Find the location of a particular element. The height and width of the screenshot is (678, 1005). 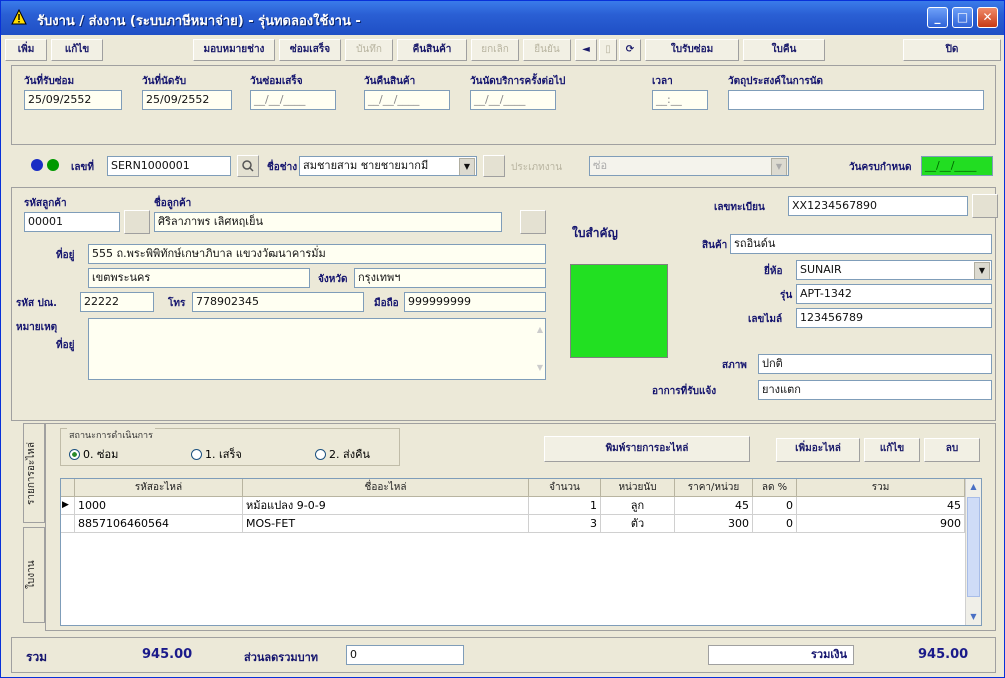

time-field: __:__ is located at coordinates (680, 100).